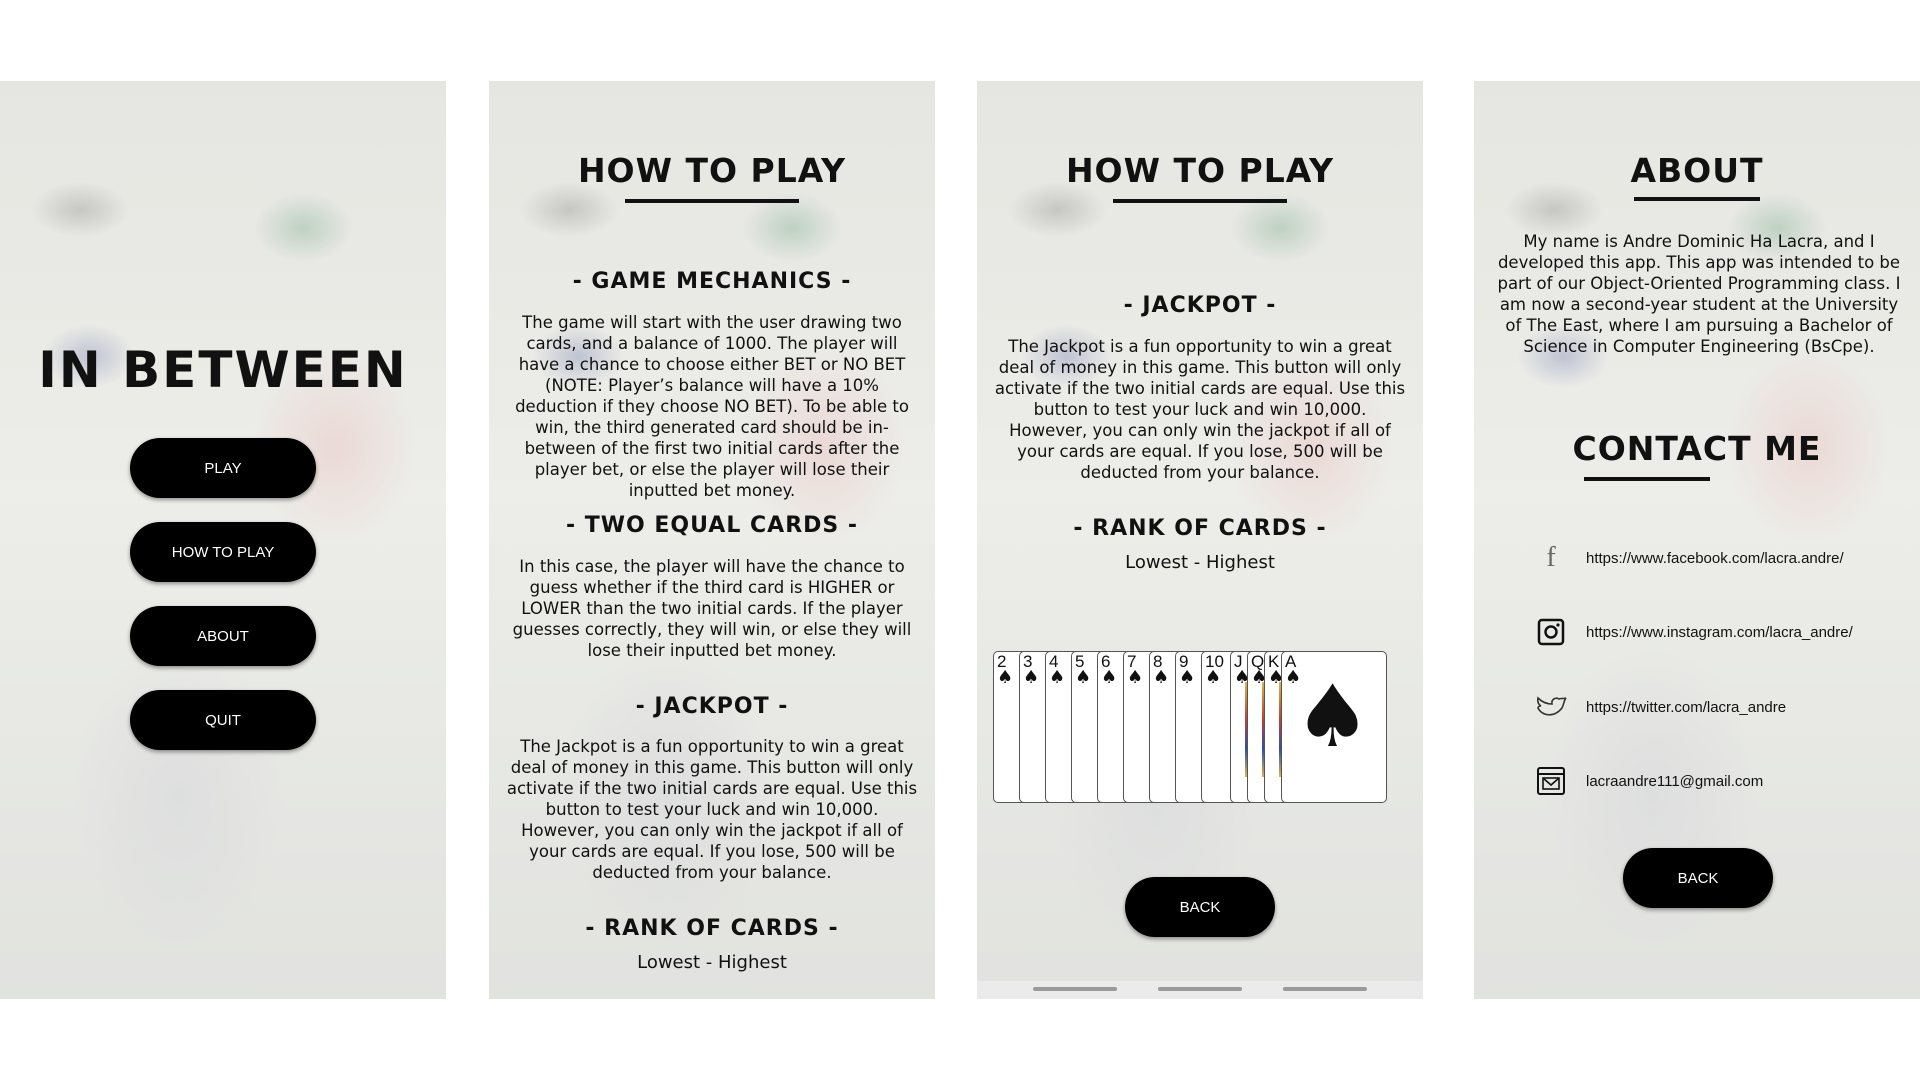 This screenshot has height=1080, width=1920. I want to click on facebook-url: https://www.facebook.com/lacra.andre/, so click(1715, 558).